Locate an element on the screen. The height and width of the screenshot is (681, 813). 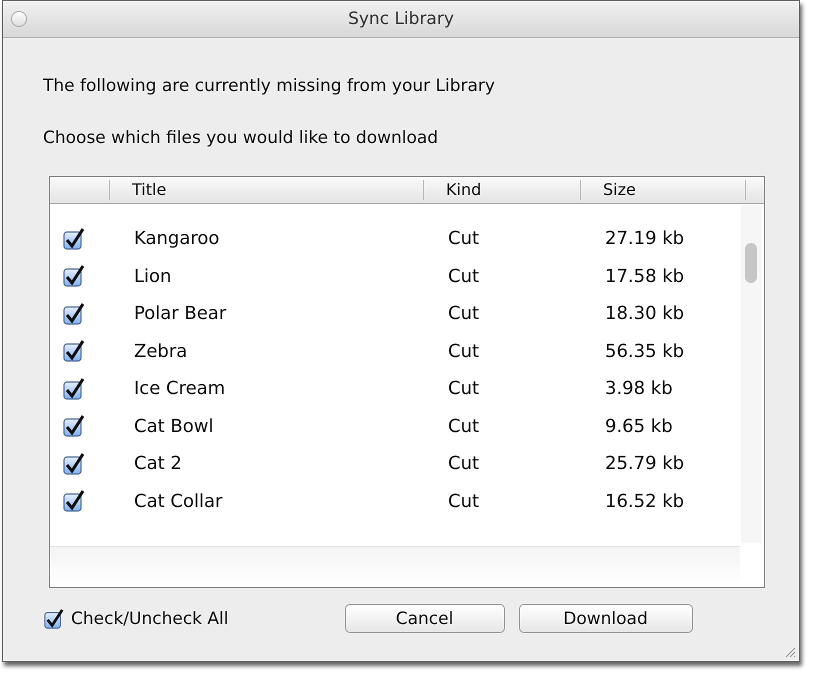
title-cell-text: Polar Bear is located at coordinates (180, 313).